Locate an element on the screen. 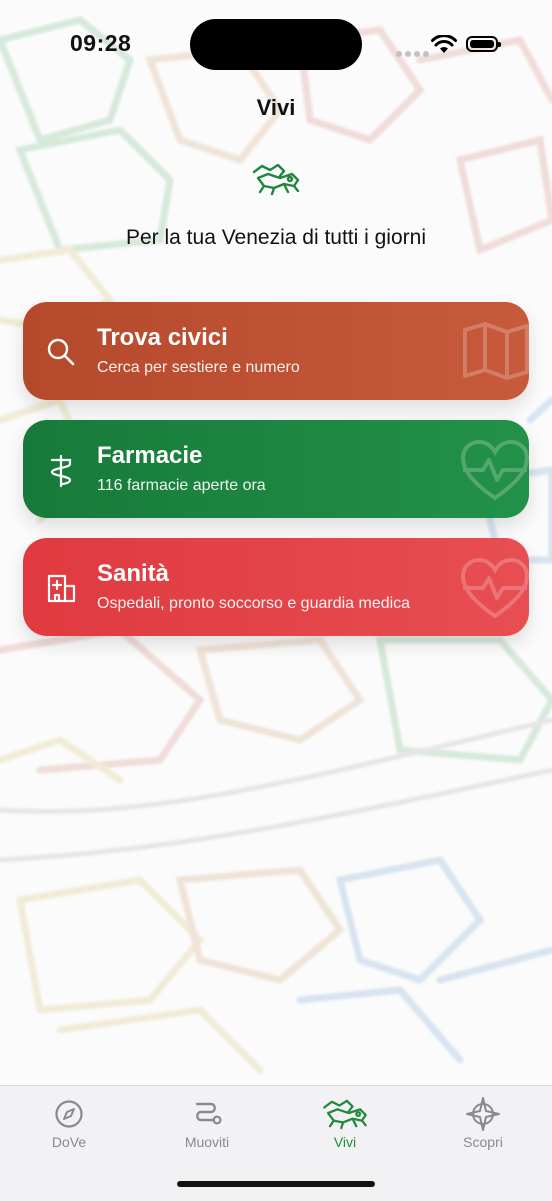  compass-rose-icon is located at coordinates (483, 1114).